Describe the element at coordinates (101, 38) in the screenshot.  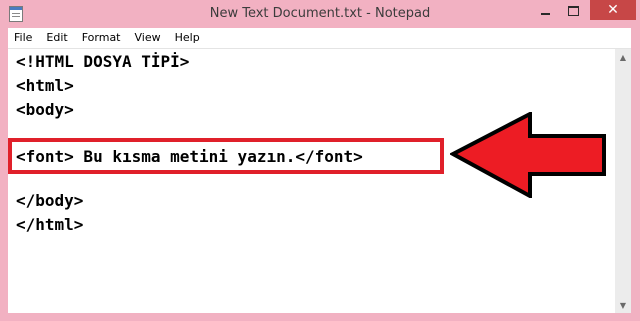
I see `menu-format: Format` at that location.